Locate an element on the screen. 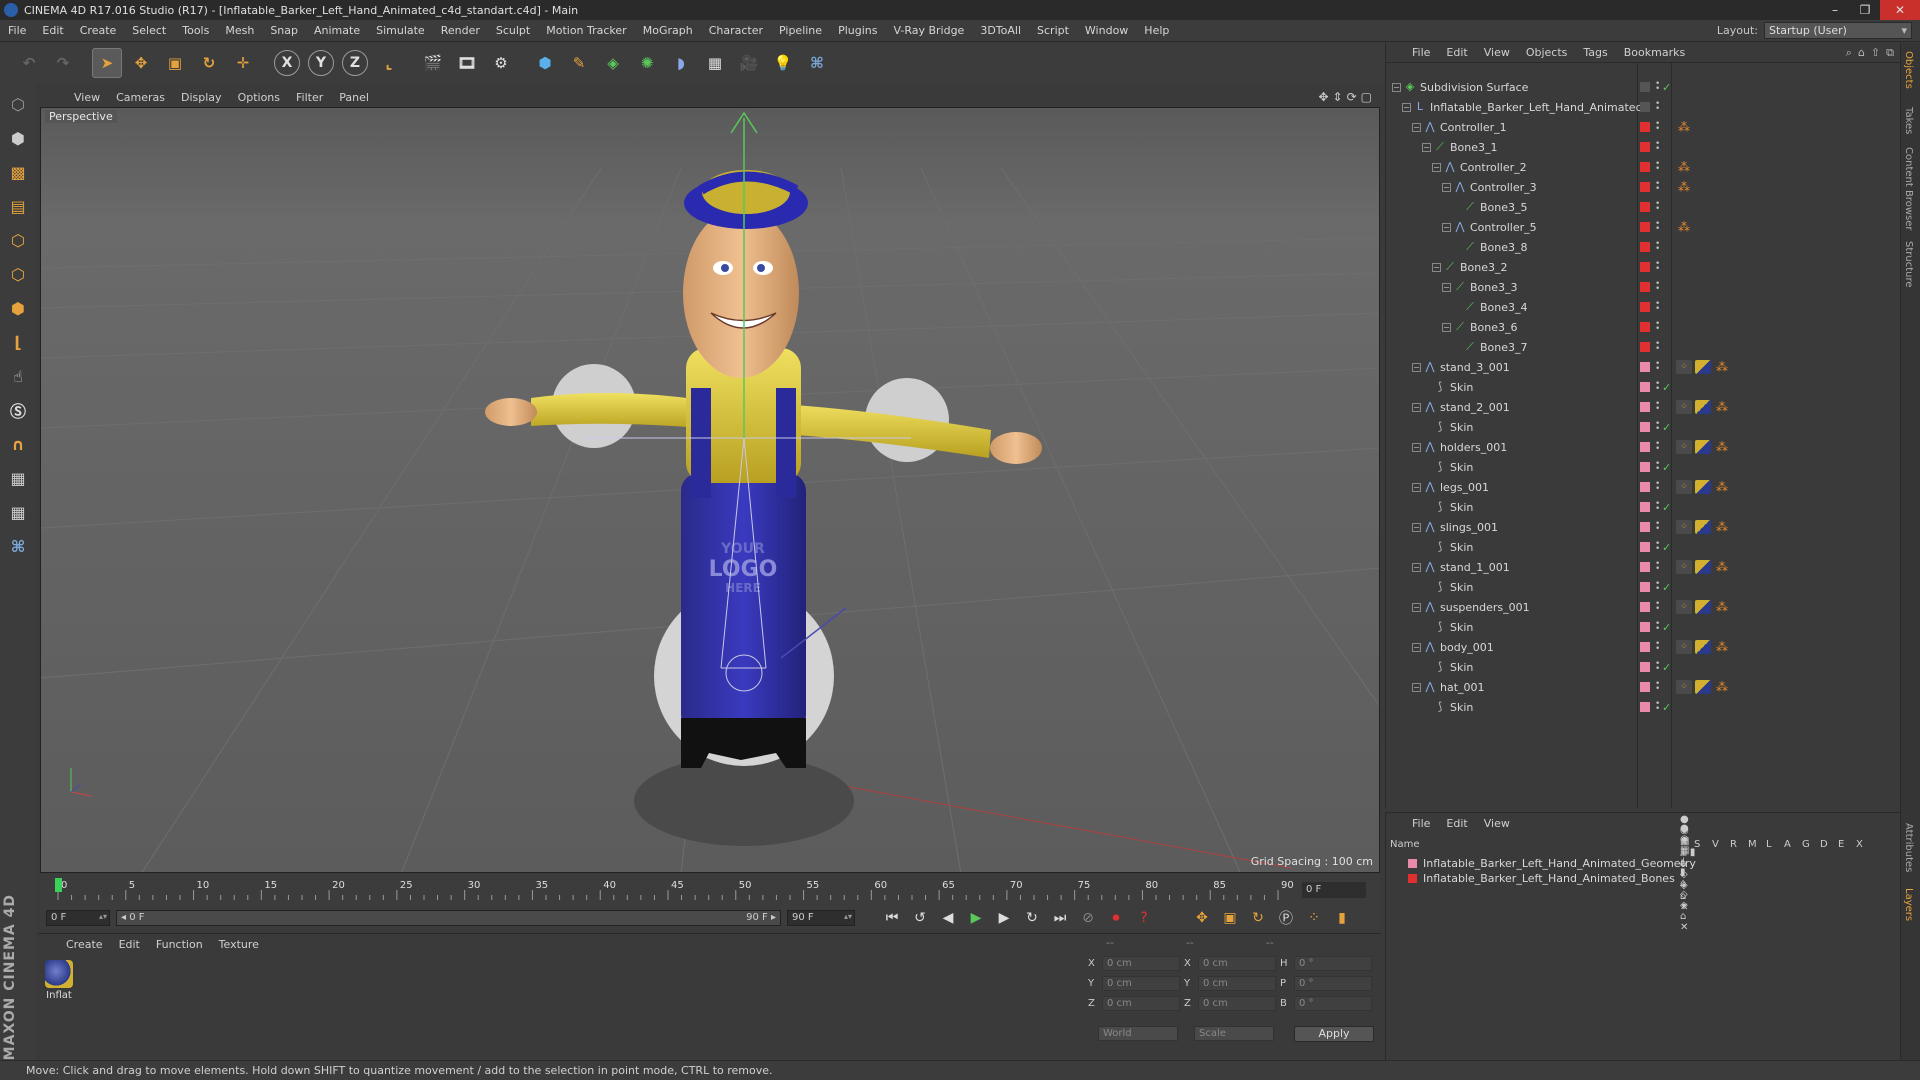 This screenshot has width=1920, height=1080. rot-p-field: 0 ° is located at coordinates (1333, 983).